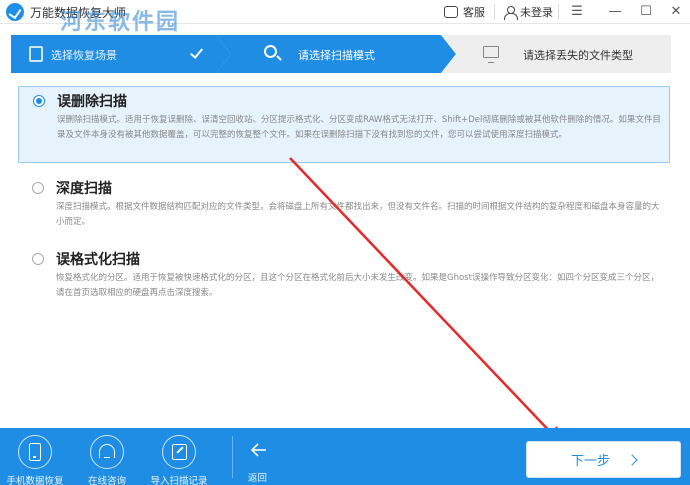 This screenshot has width=690, height=485. I want to click on import-icon, so click(179, 452).